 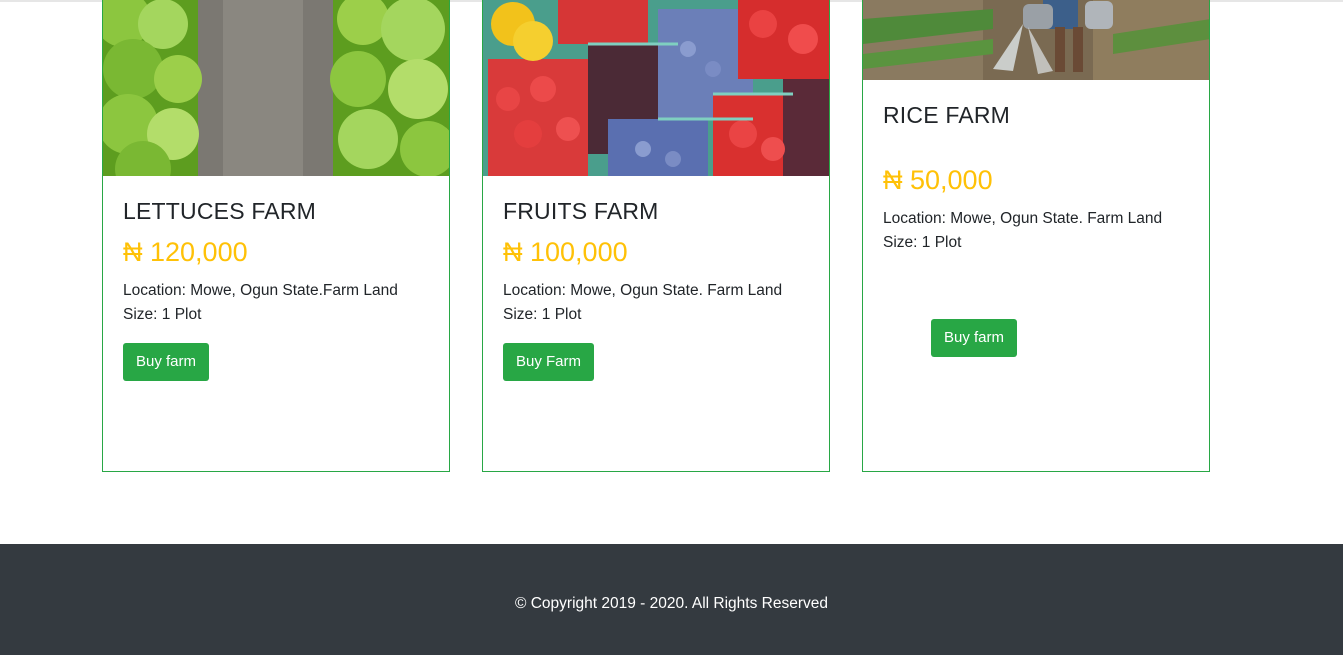 What do you see at coordinates (276, 88) in the screenshot?
I see `lettuce-rows-image` at bounding box center [276, 88].